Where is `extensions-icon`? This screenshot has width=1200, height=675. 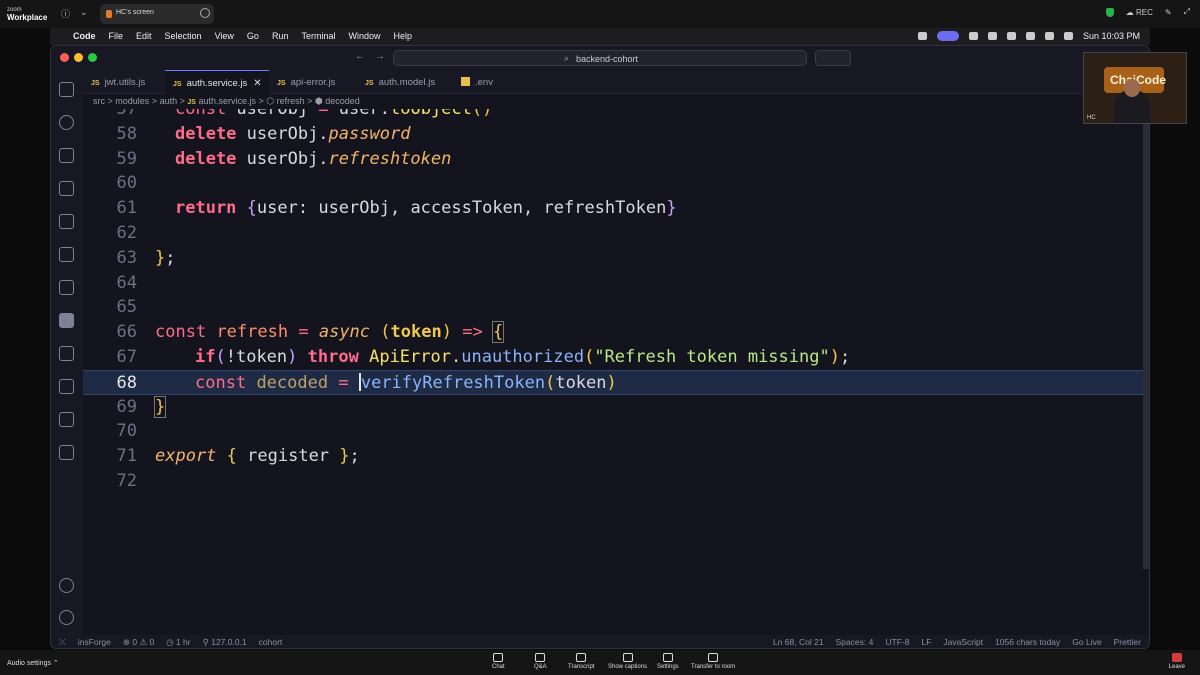
extensions-icon is located at coordinates (66, 221).